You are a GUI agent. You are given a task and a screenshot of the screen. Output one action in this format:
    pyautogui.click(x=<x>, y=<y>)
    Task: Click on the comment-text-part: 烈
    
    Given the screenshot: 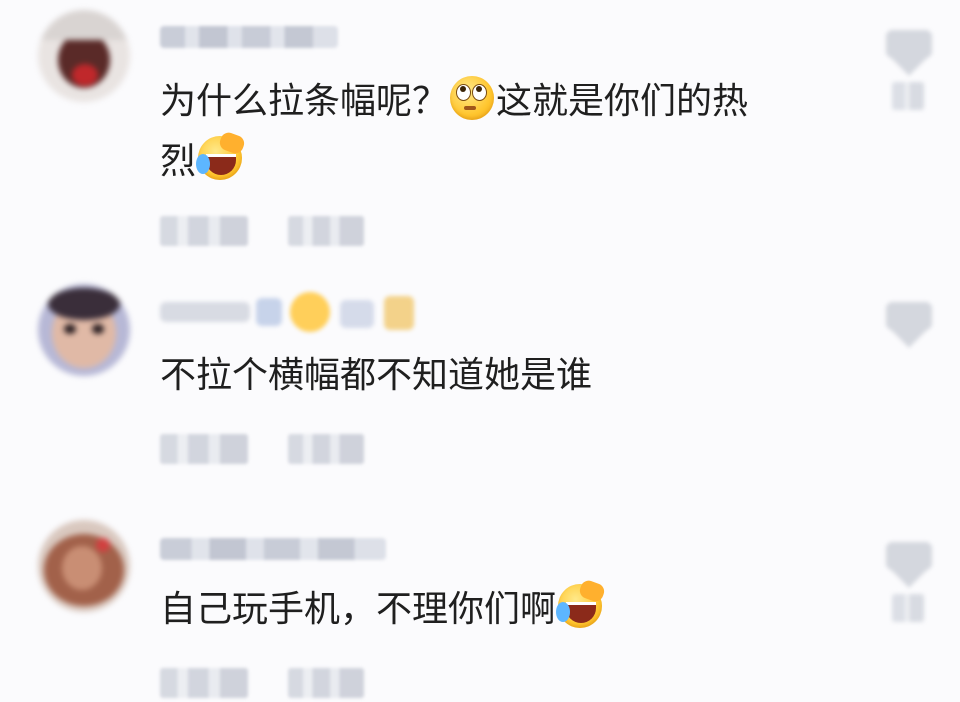 What is the action you would take?
    pyautogui.click(x=178, y=161)
    